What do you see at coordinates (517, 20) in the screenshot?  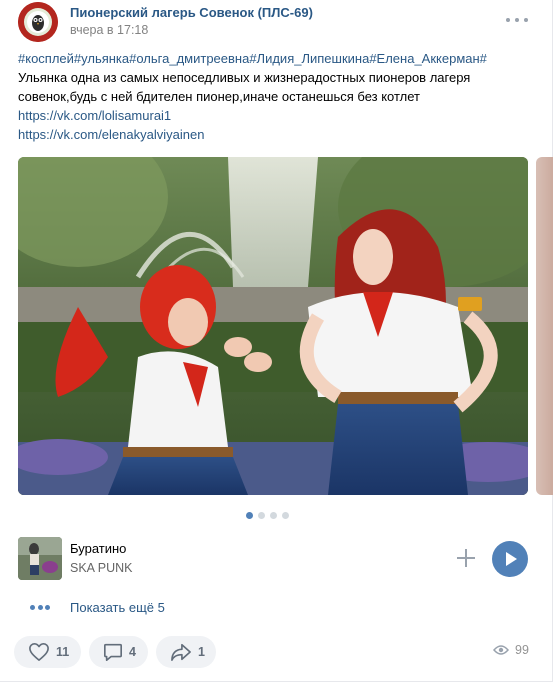 I see `more-dots-icon` at bounding box center [517, 20].